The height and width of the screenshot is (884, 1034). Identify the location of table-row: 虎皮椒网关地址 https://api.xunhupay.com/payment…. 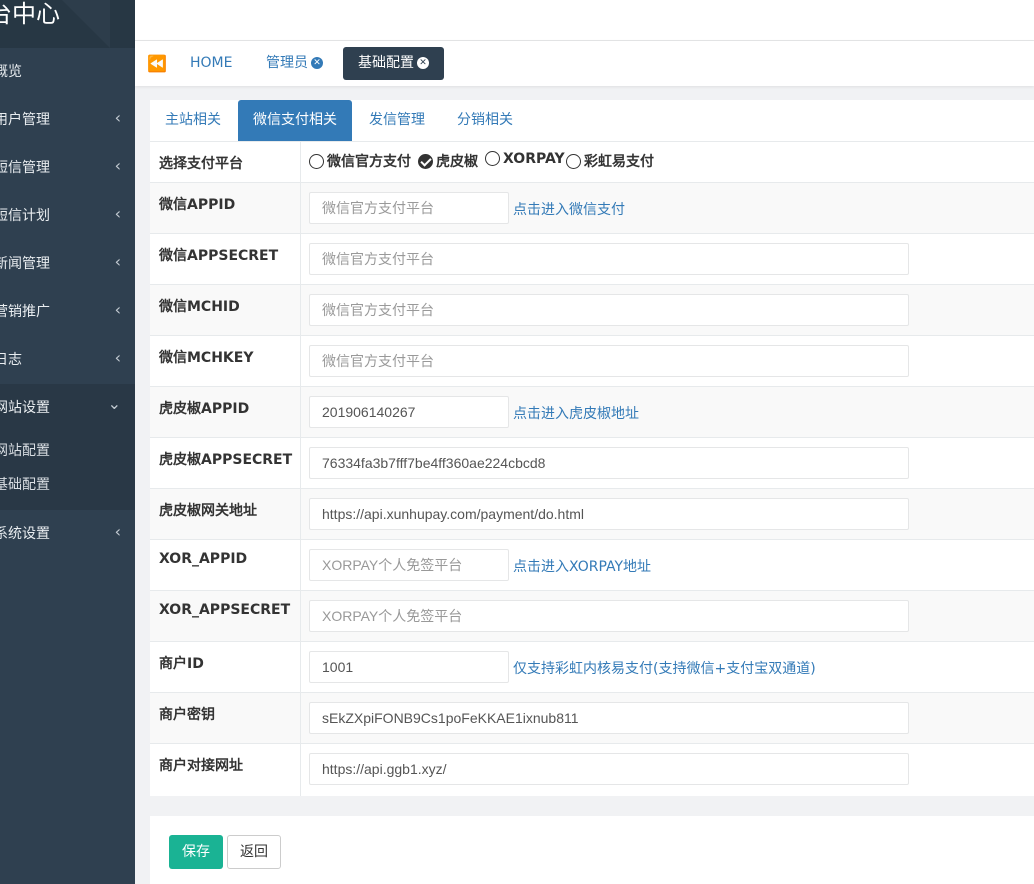
(592, 514).